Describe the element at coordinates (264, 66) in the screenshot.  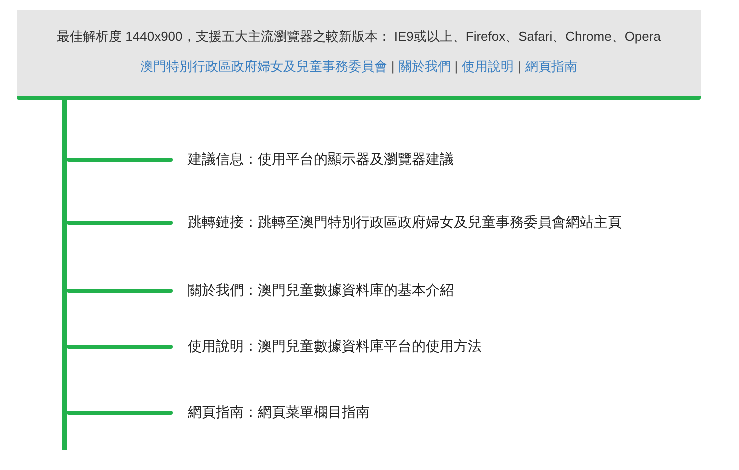
I see `footer-link: 澳門特別行政區政府婦女及兒童事務委員會` at that location.